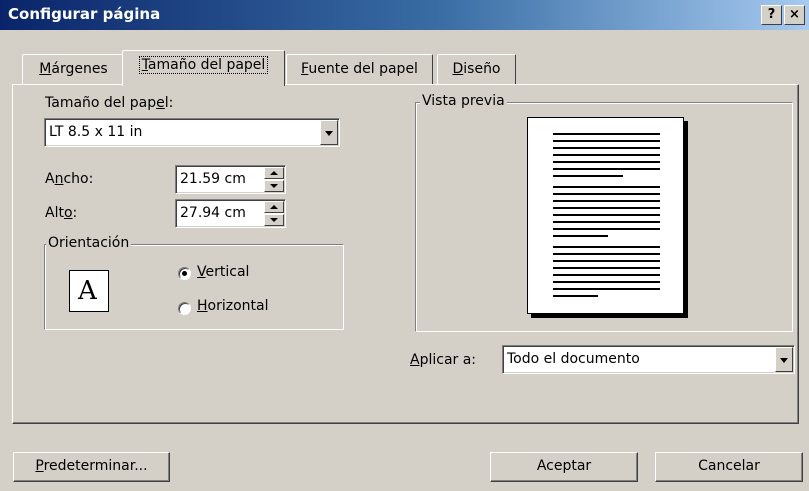 This screenshot has height=491, width=809. What do you see at coordinates (96, 132) in the screenshot?
I see `paper-size-value: LT 8.5 x 11 in` at bounding box center [96, 132].